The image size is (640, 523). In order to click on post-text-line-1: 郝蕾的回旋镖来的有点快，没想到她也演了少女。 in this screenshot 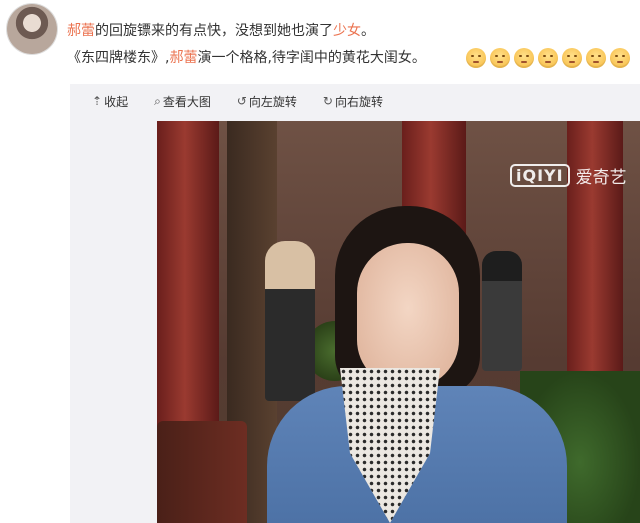, I will do `click(221, 31)`.